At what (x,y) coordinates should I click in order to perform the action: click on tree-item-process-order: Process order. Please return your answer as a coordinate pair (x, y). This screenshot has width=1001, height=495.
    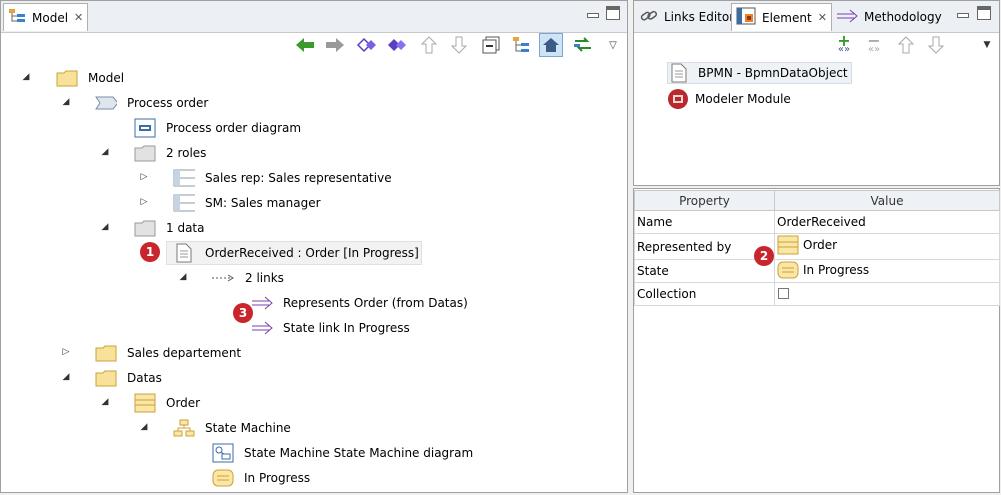
    Looking at the image, I should click on (151, 103).